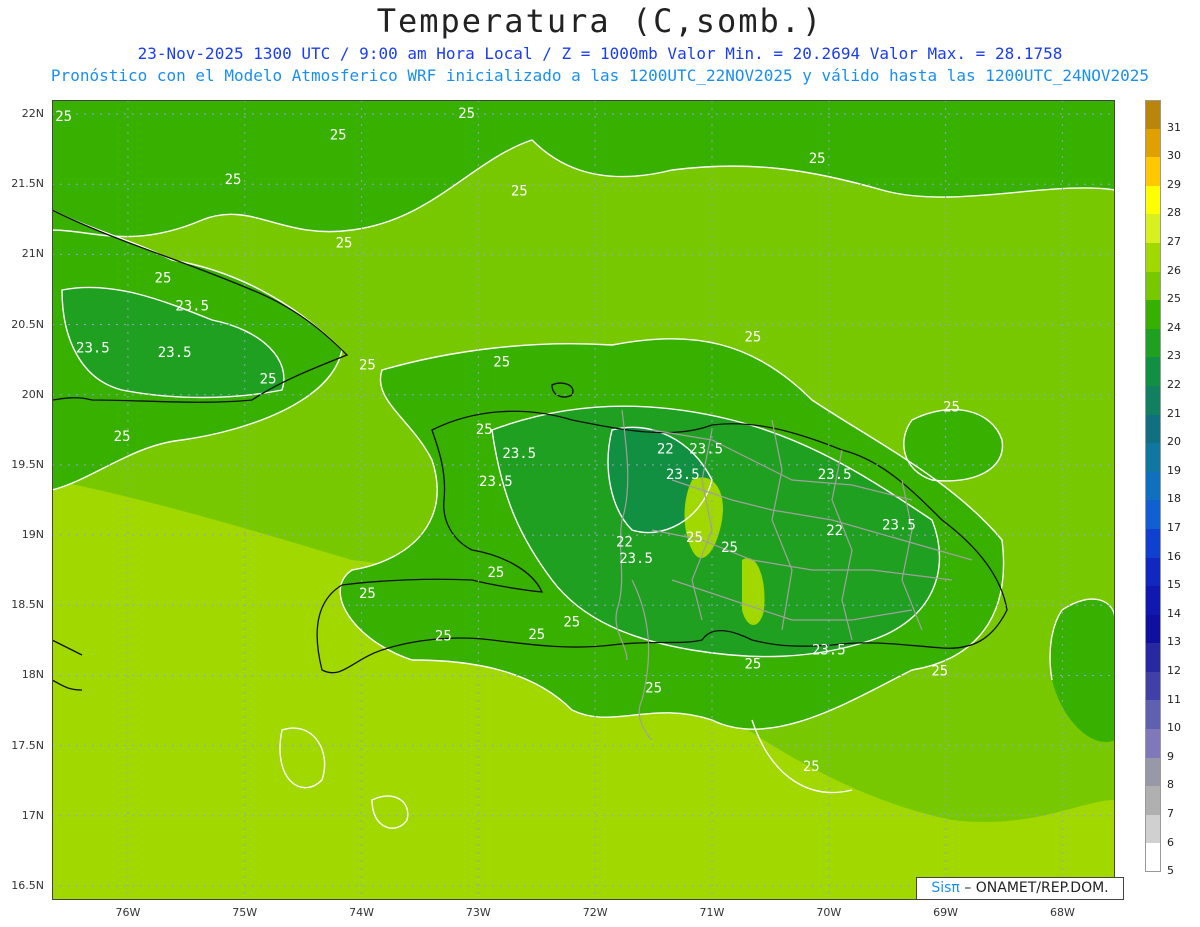 The width and height of the screenshot is (1200, 927). What do you see at coordinates (945, 888) in the screenshot?
I see `credit-brand: Sisπ` at bounding box center [945, 888].